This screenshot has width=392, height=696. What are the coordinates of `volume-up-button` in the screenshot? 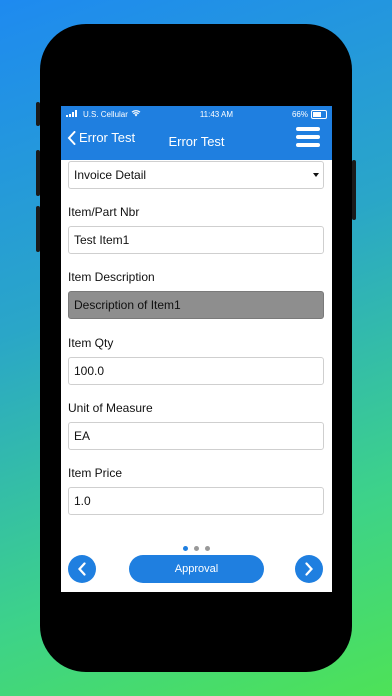 It's located at (38, 173).